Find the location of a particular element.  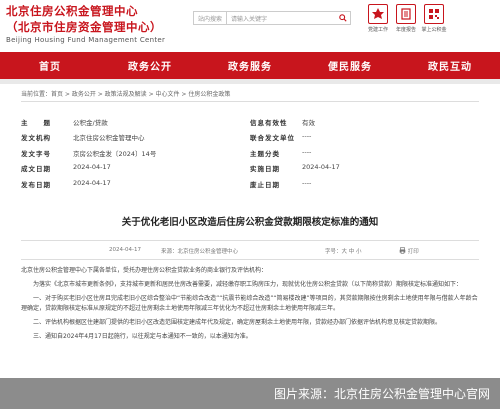

meta-key: 主 题 is located at coordinates (36, 122).